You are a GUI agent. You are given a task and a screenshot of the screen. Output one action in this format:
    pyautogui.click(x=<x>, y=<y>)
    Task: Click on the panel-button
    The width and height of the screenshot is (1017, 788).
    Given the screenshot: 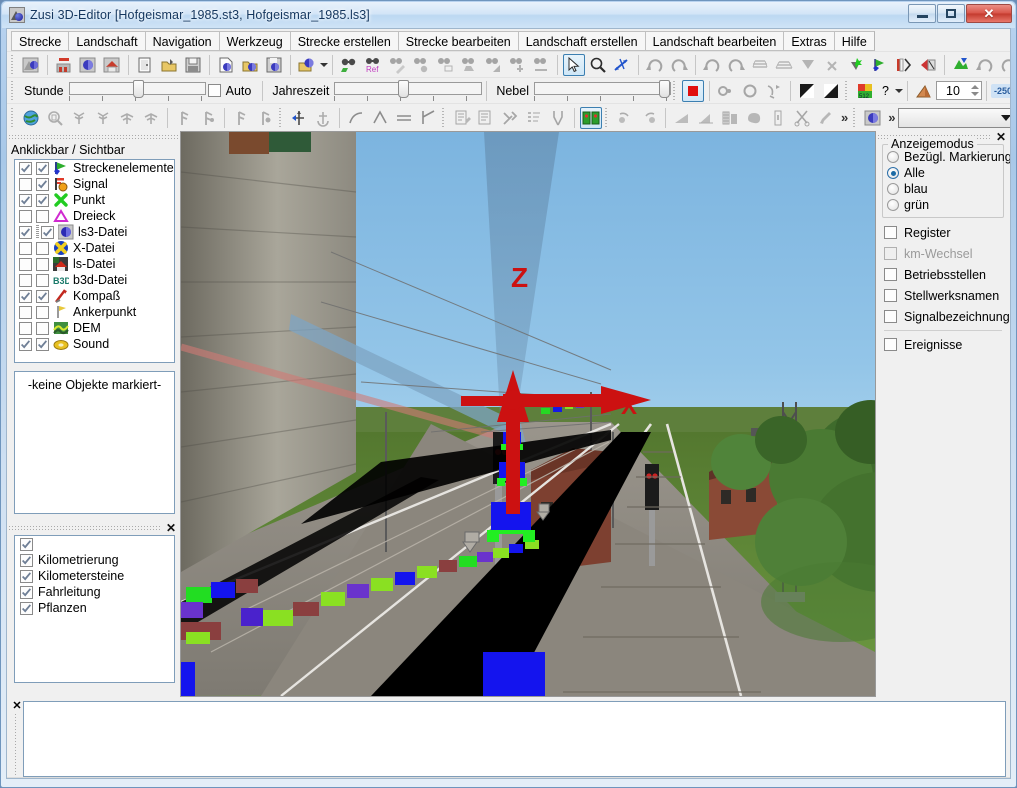 What is the action you would take?
    pyautogui.click(x=778, y=118)
    